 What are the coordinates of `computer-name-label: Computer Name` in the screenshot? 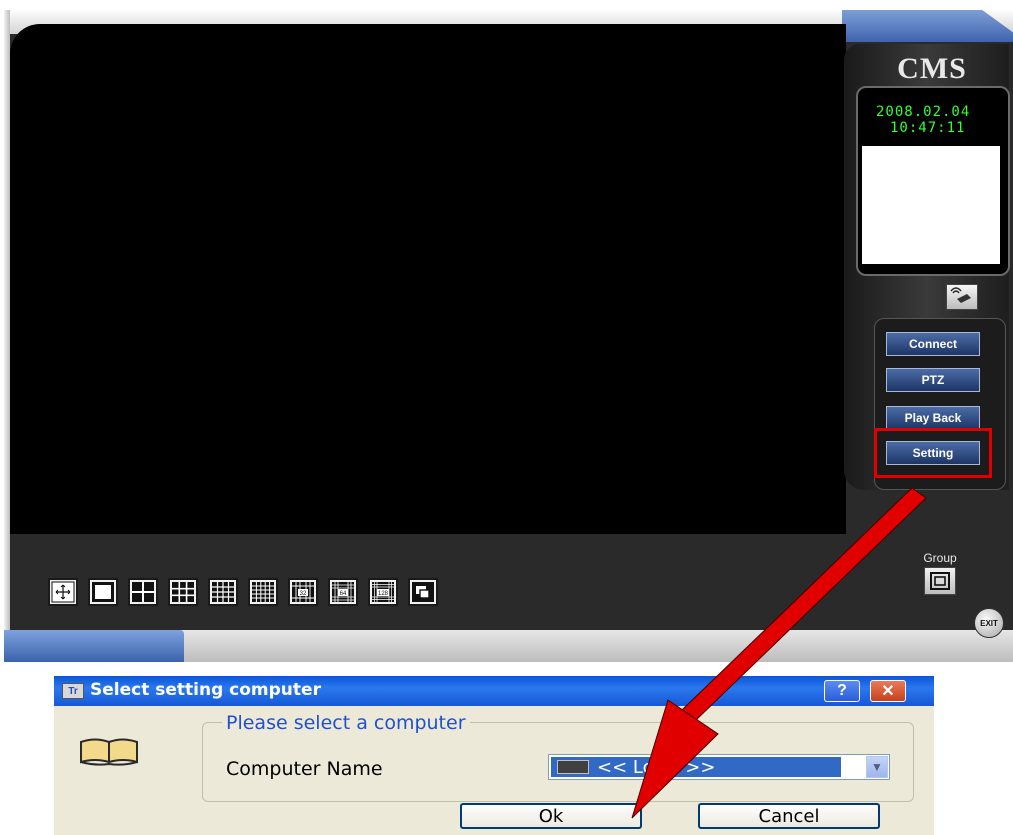 It's located at (304, 769).